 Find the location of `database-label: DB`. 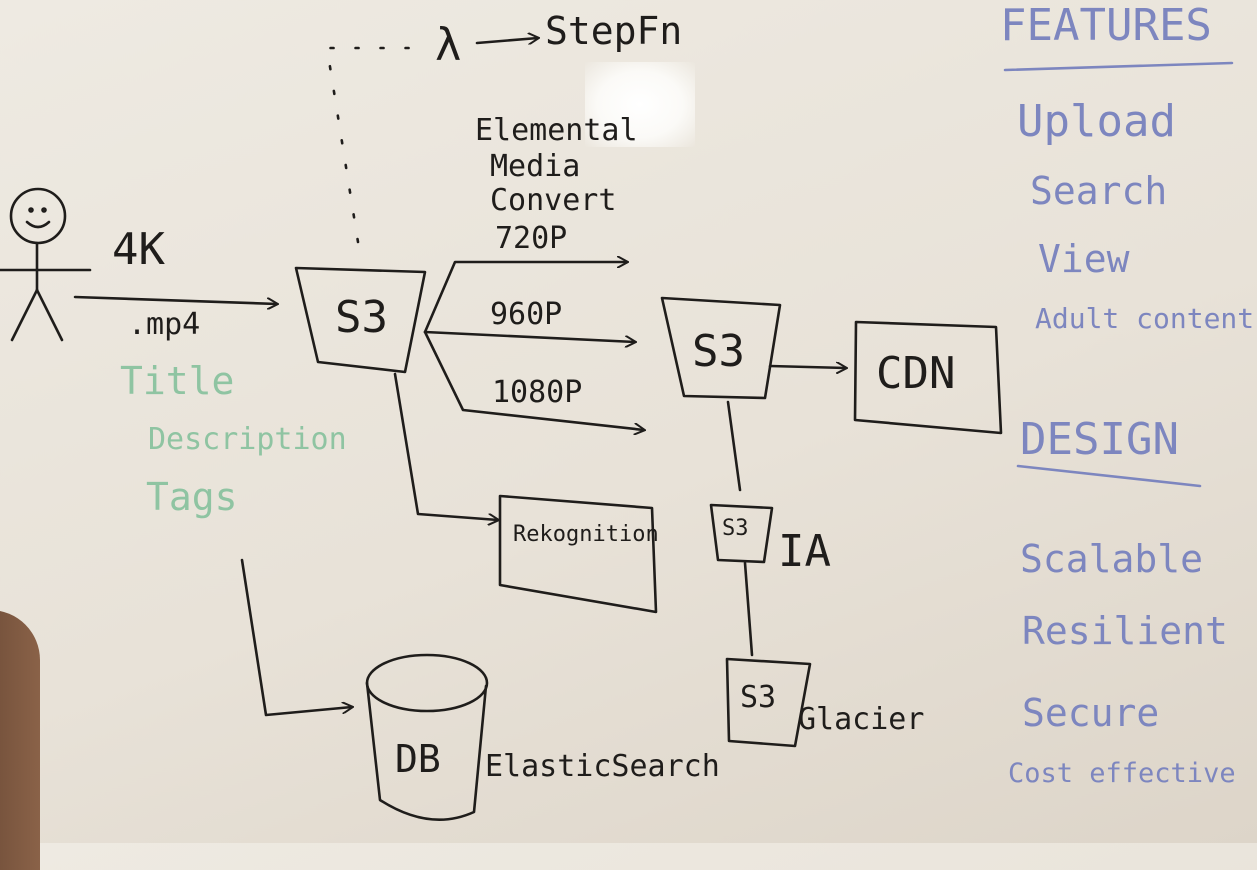

database-label: DB is located at coordinates (418, 759).